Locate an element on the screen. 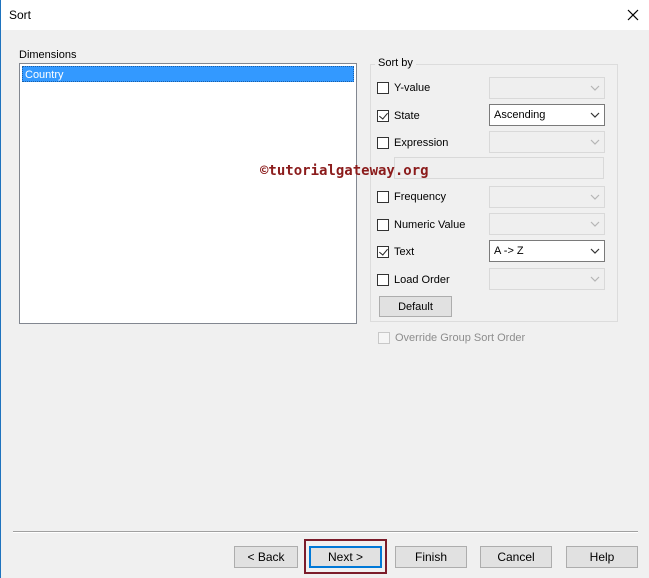 The width and height of the screenshot is (649, 578). numeric-value-checkbox-row: Numeric Value is located at coordinates (421, 225).